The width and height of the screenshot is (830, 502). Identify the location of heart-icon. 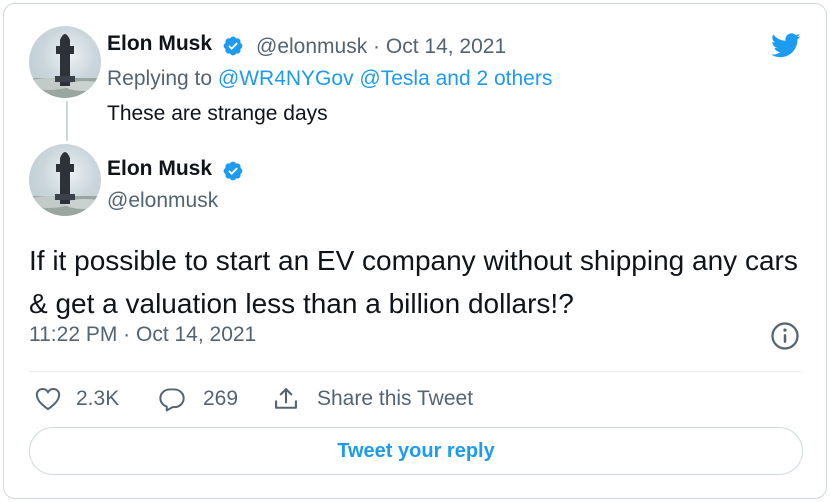
(48, 399).